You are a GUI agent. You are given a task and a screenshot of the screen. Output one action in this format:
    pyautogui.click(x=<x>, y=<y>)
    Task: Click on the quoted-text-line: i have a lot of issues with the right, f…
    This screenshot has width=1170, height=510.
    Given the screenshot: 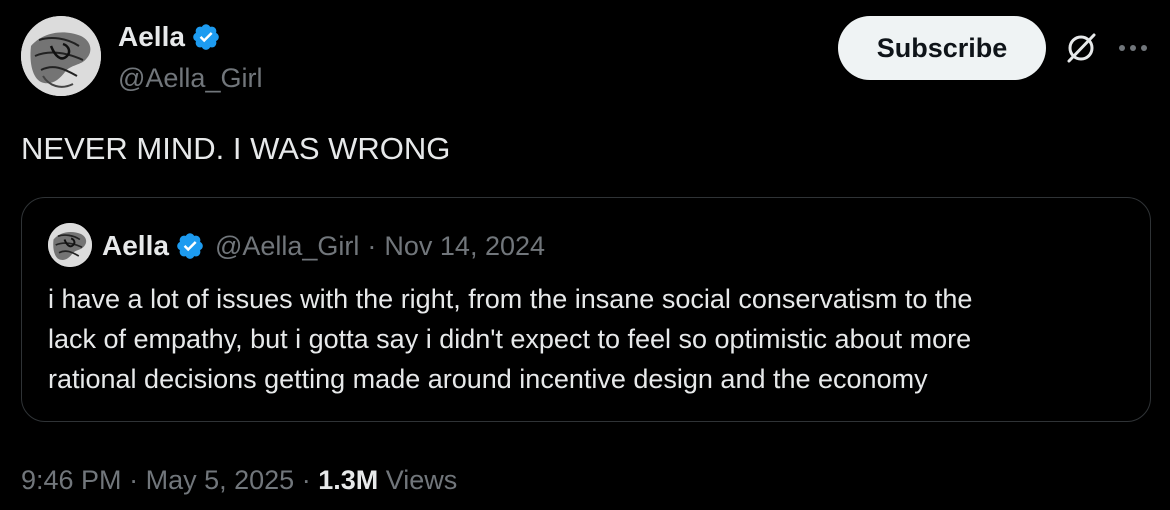 What is the action you would take?
    pyautogui.click(x=510, y=299)
    